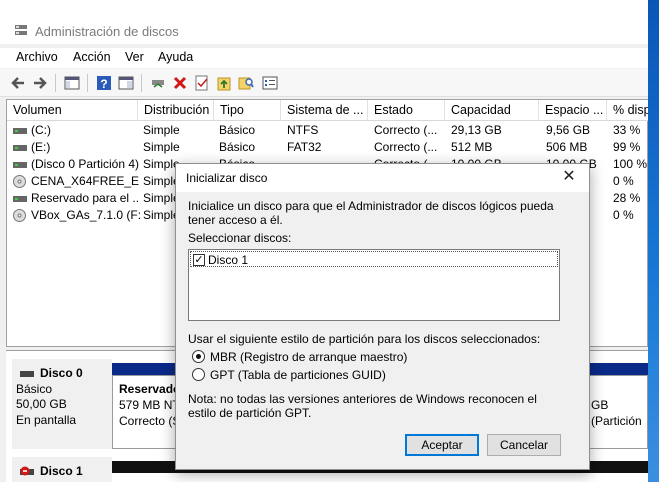 The height and width of the screenshot is (482, 659). Describe the element at coordinates (92, 57) in the screenshot. I see `menu-accion: Acción` at that location.